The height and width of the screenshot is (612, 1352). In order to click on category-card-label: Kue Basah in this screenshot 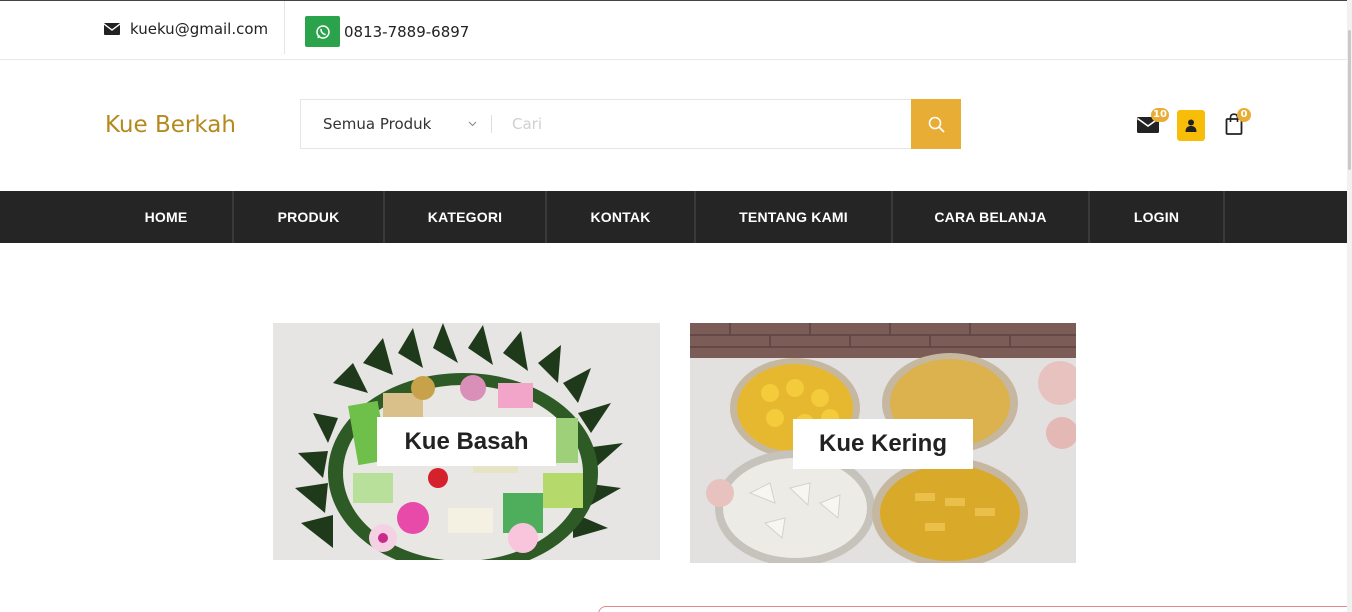, I will do `click(466, 441)`.